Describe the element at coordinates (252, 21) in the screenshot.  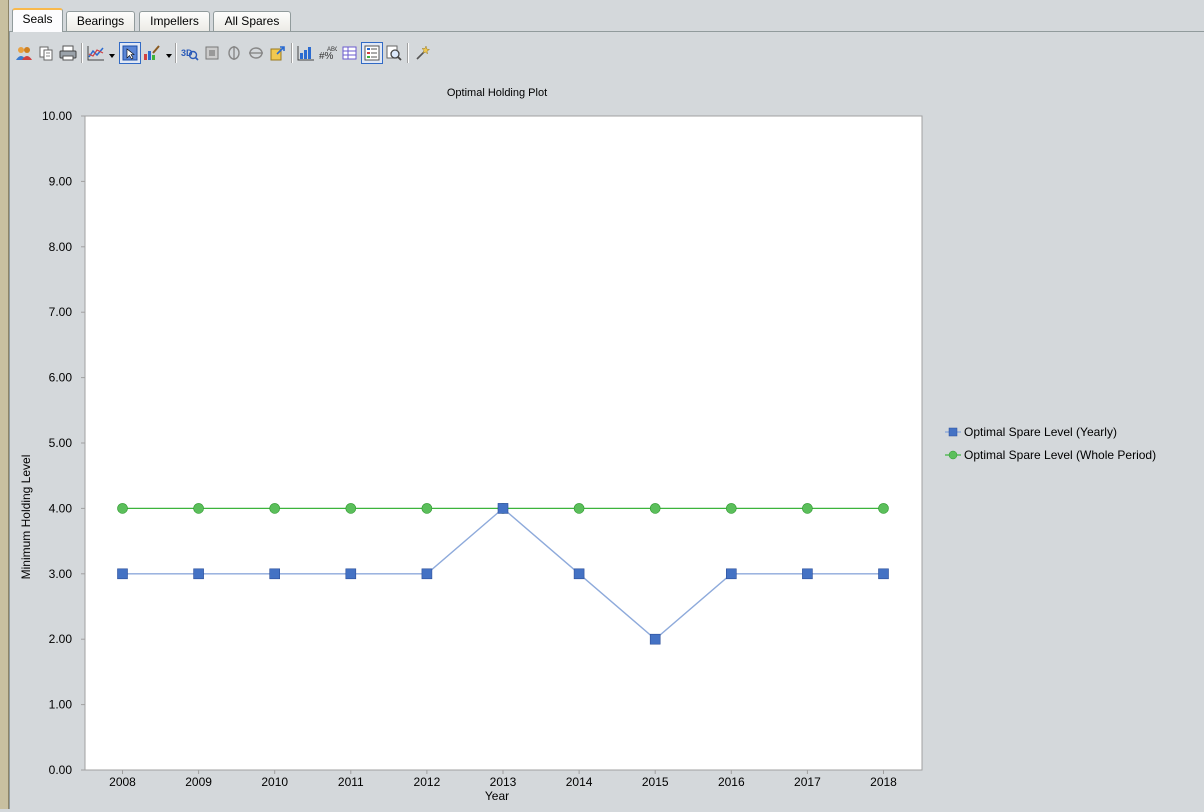
I see `tab-all-spares: All Spares` at that location.